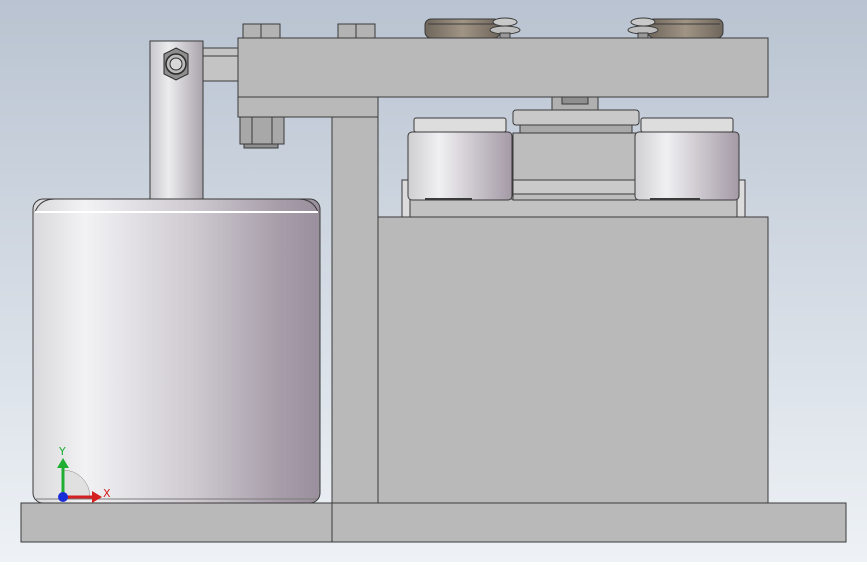 The height and width of the screenshot is (566, 867). What do you see at coordinates (262, 132) in the screenshot?
I see `lower-hex-nut` at bounding box center [262, 132].